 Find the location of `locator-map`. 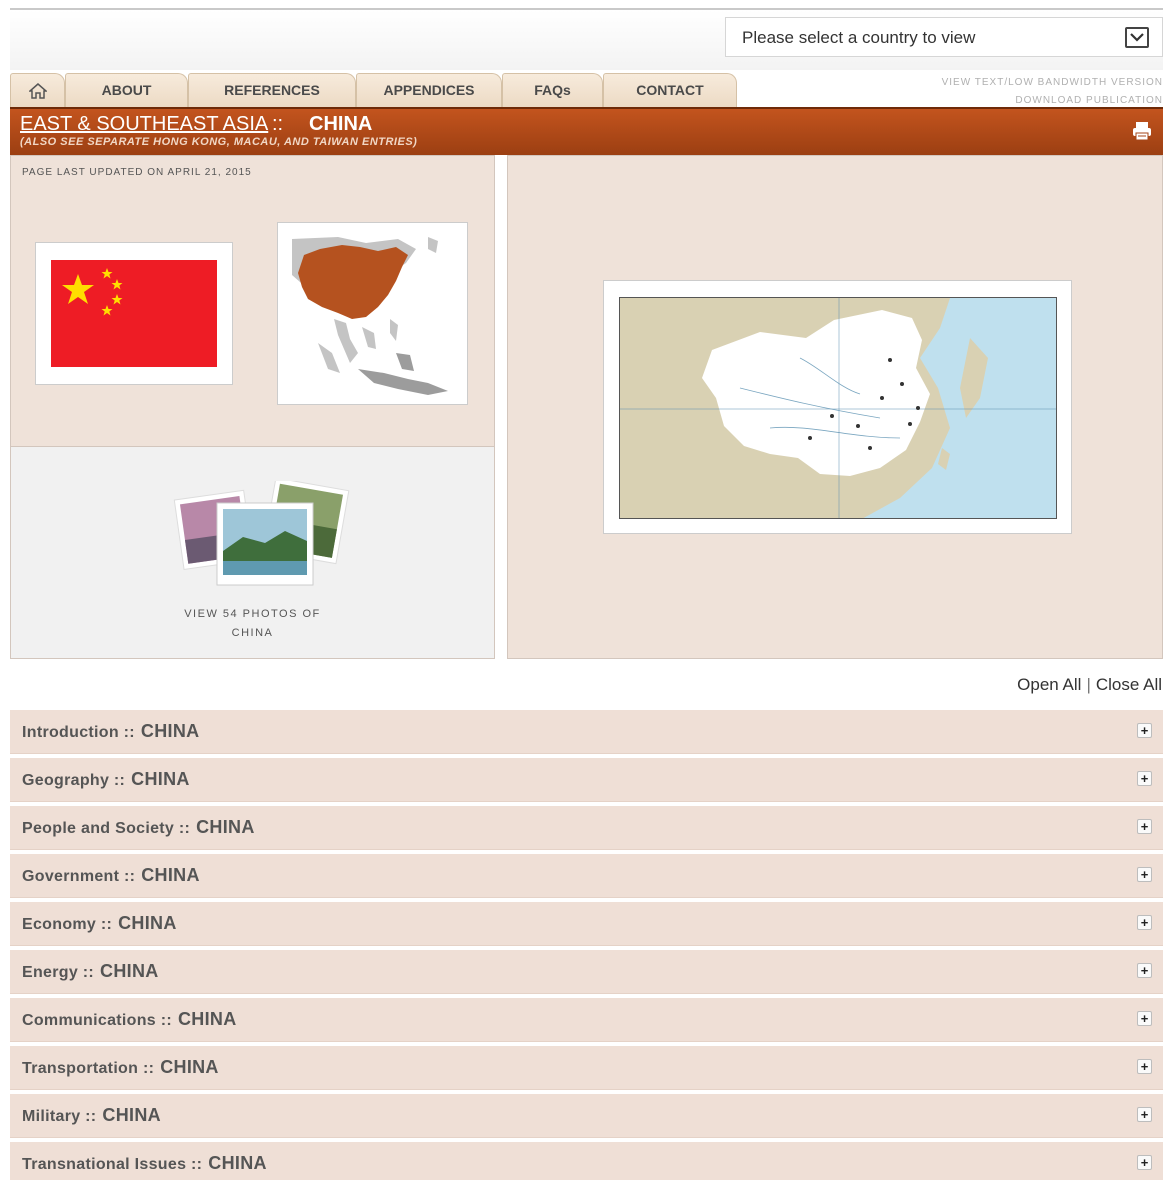

locator-map is located at coordinates (372, 313).